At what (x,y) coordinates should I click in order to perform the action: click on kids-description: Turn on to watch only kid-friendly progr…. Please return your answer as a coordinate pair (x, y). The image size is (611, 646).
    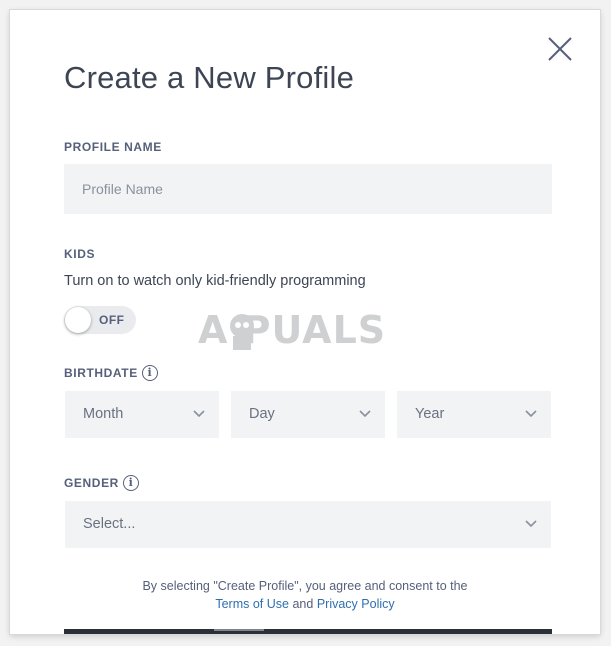
    Looking at the image, I should click on (215, 281).